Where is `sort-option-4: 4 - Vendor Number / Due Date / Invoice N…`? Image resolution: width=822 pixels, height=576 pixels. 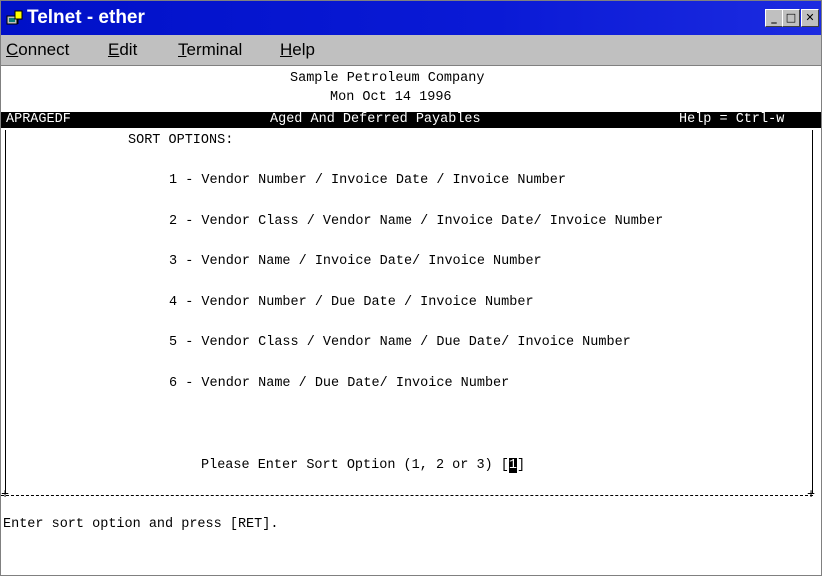 sort-option-4: 4 - Vendor Number / Due Date / Invoice N… is located at coordinates (351, 302).